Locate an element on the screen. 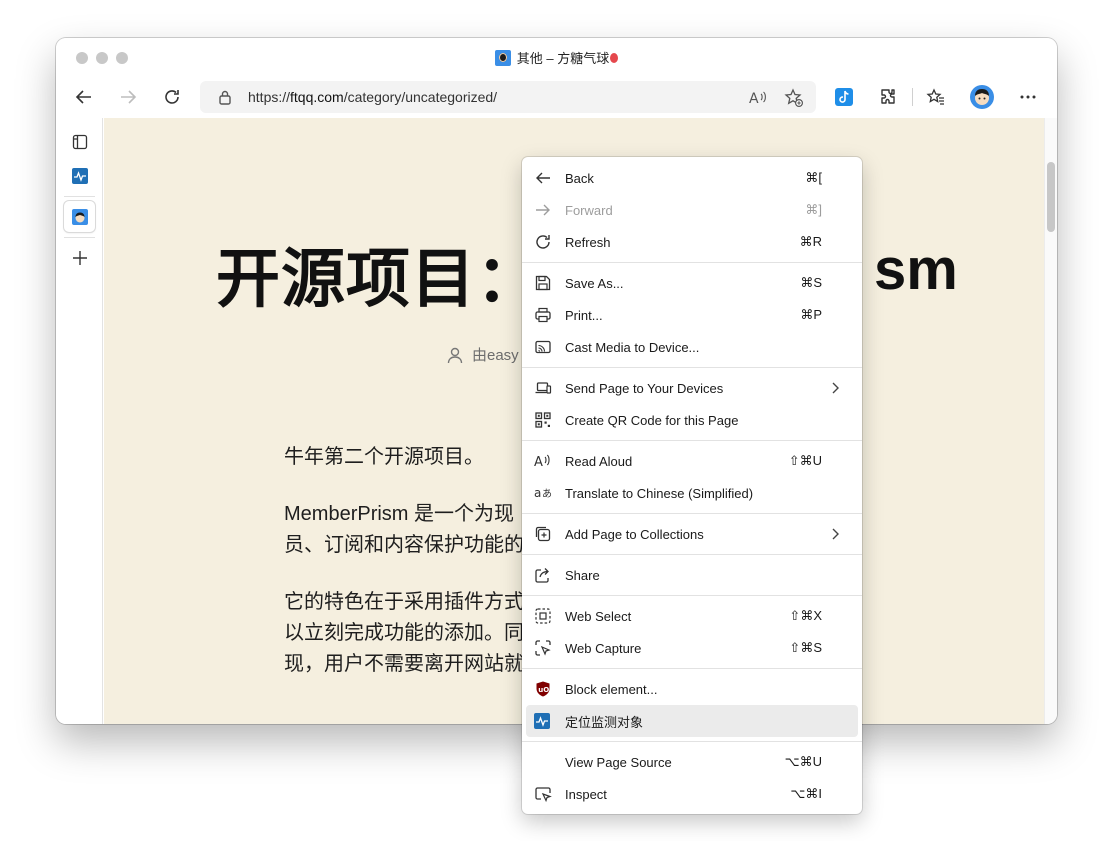  scrollbar-thumb is located at coordinates (1051, 197).